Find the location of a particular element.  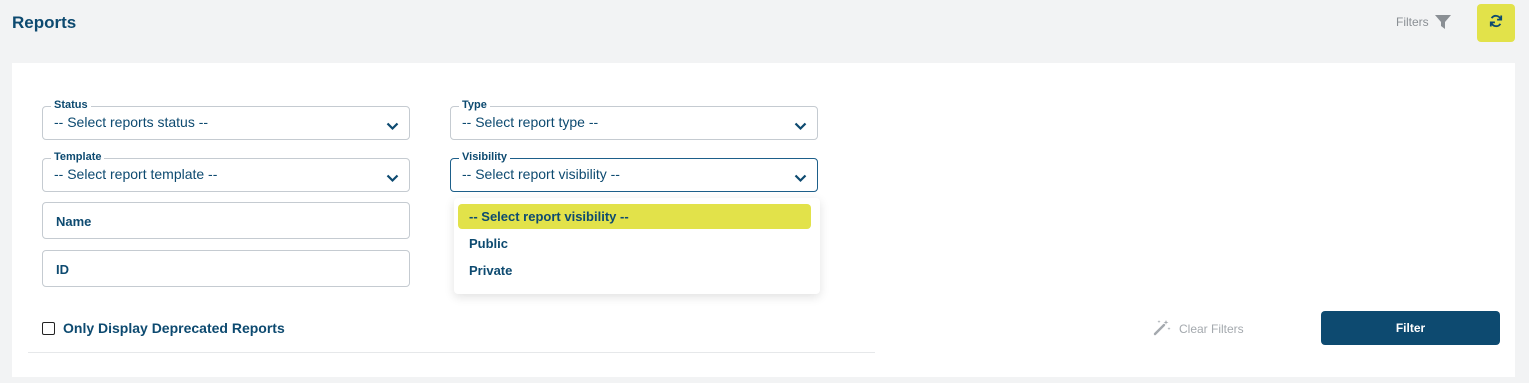

page-title: Reports is located at coordinates (44, 22).